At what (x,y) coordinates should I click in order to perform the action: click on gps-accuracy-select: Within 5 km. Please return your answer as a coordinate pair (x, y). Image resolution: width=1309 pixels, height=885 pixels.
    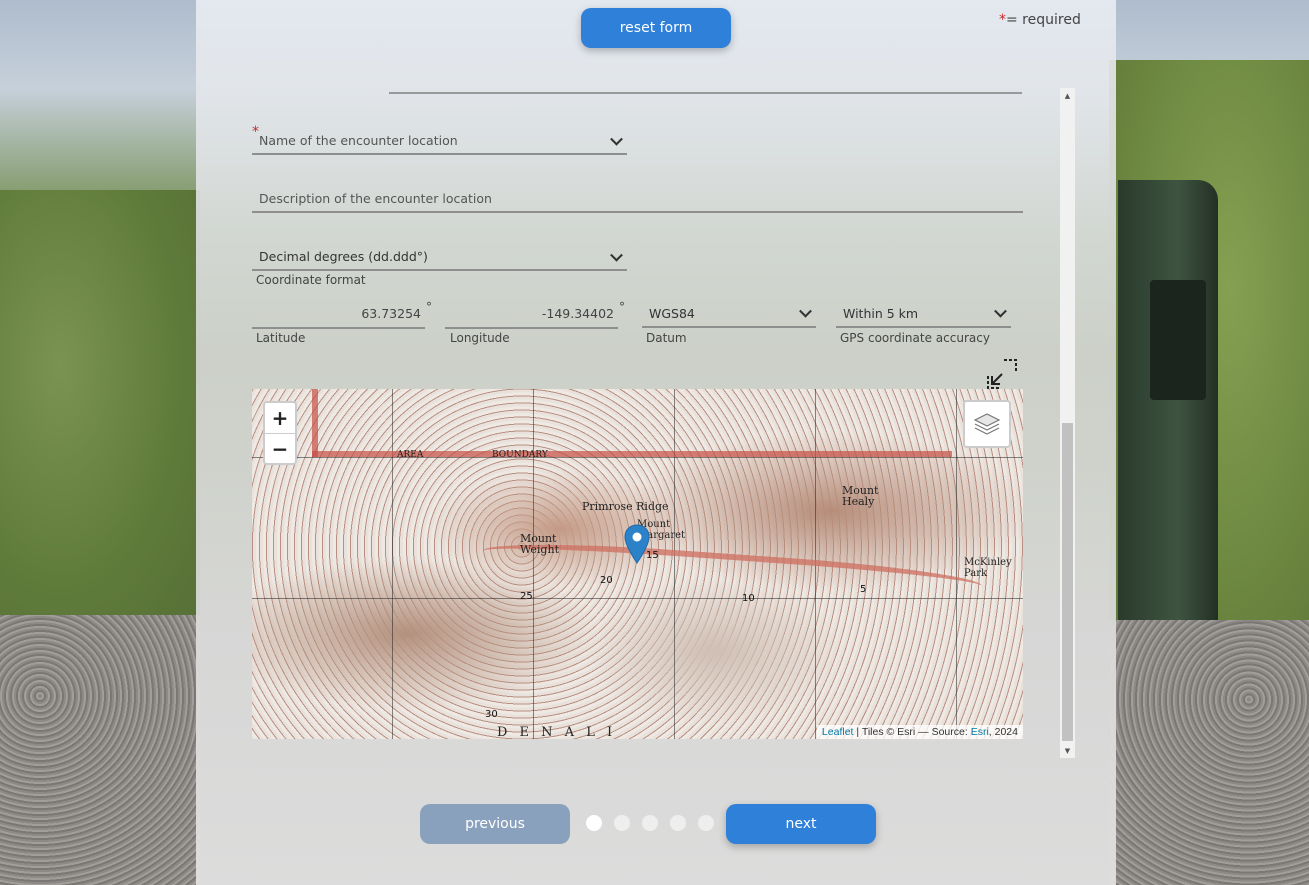
    Looking at the image, I should click on (923, 314).